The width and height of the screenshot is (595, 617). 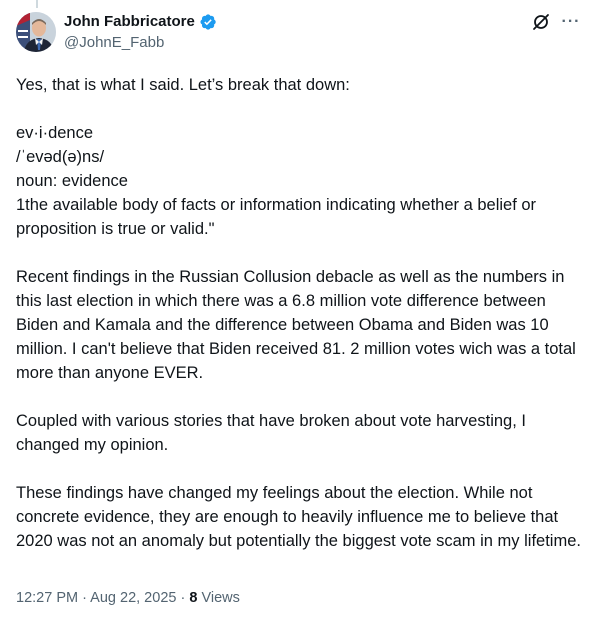 I want to click on tweet-timestamp-time: 12:27 PM, so click(x=47, y=598).